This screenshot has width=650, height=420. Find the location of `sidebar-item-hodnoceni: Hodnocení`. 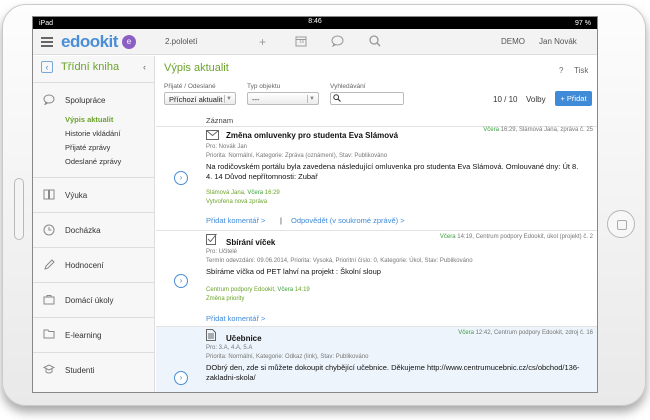

sidebar-item-hodnoceni: Hodnocení is located at coordinates (93, 265).